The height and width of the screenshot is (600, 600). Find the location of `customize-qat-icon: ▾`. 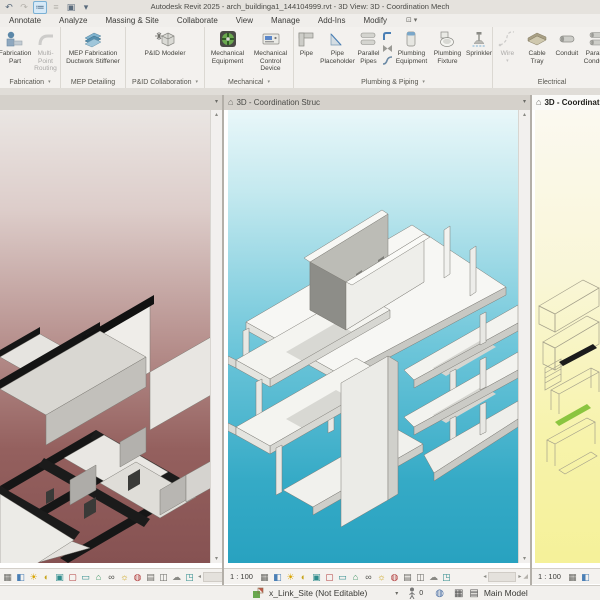

customize-qat-icon: ▾ is located at coordinates (86, 7).